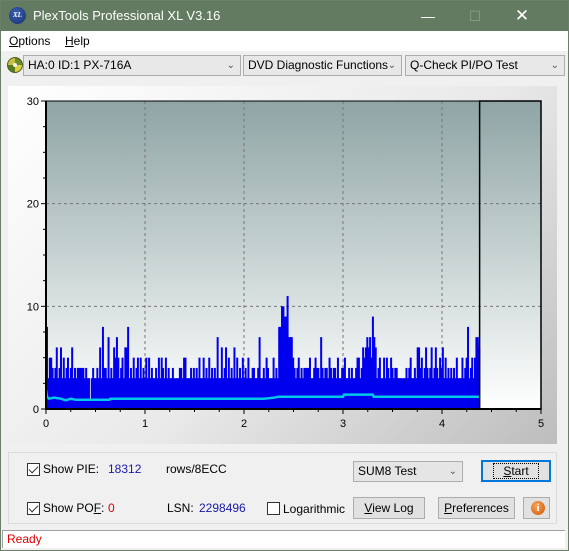 This screenshot has height=551, width=569. Describe the element at coordinates (24, 539) in the screenshot. I see `status-text: Ready` at that location.